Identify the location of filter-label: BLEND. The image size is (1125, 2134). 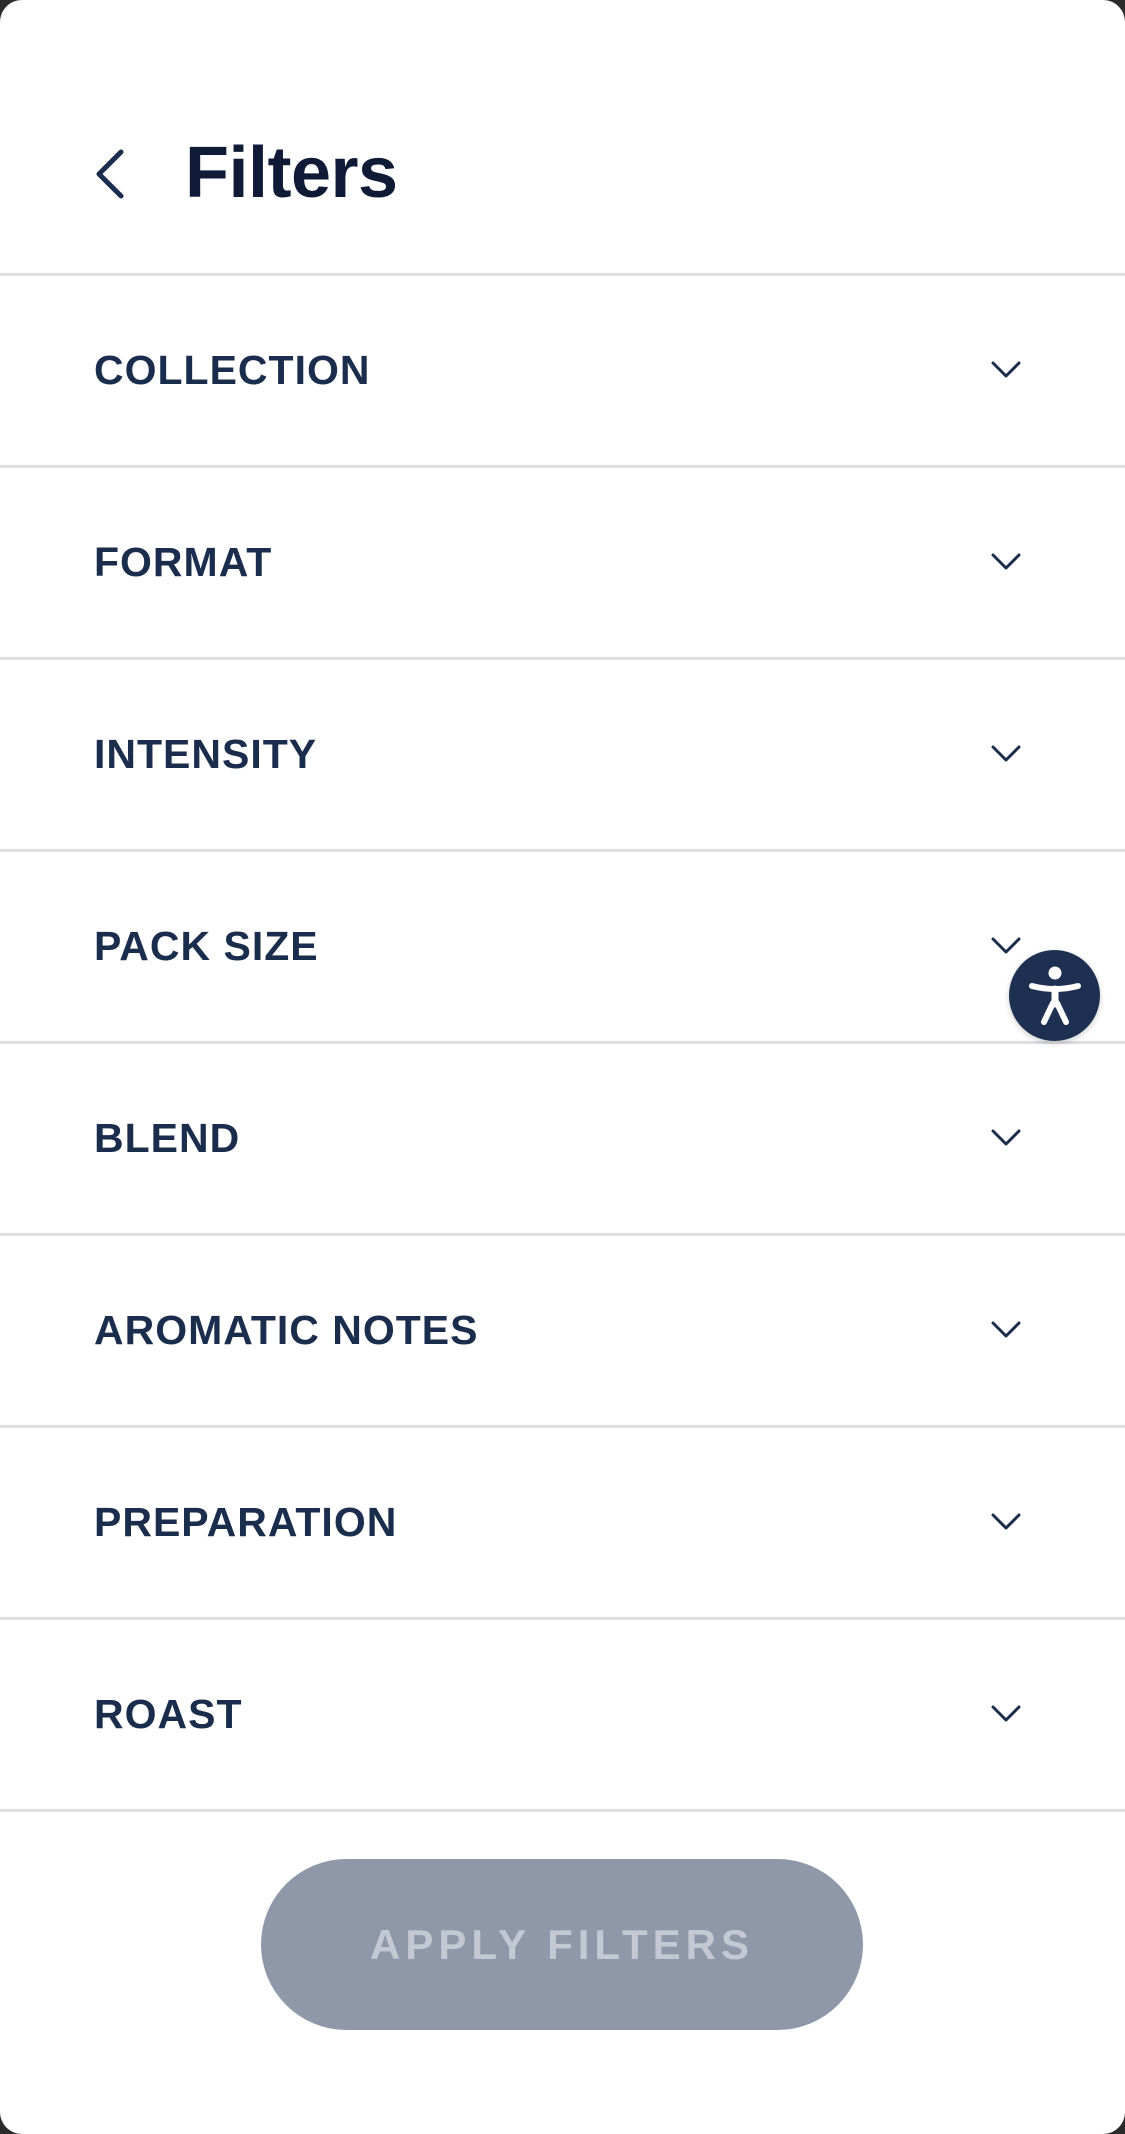
(167, 1138).